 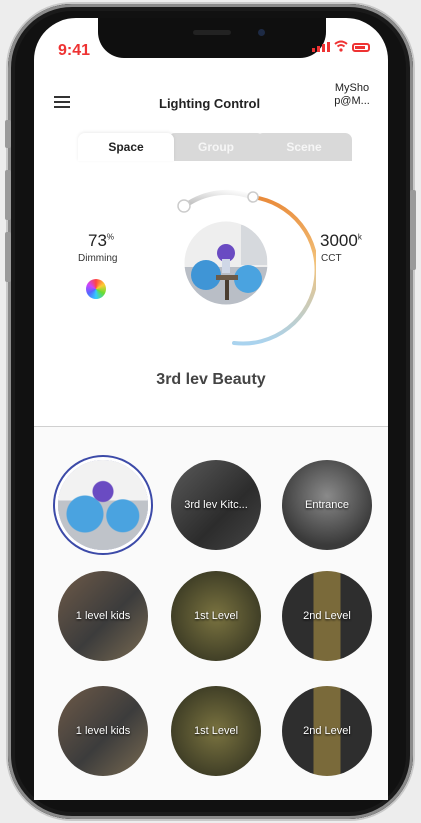 What do you see at coordinates (96, 289) in the screenshot?
I see `color-wheel-icon` at bounding box center [96, 289].